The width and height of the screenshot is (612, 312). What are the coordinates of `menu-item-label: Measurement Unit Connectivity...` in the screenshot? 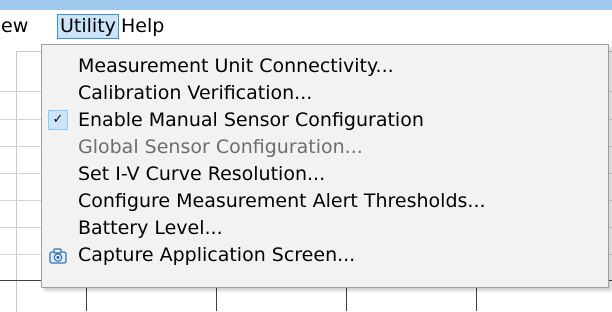 It's located at (236, 66).